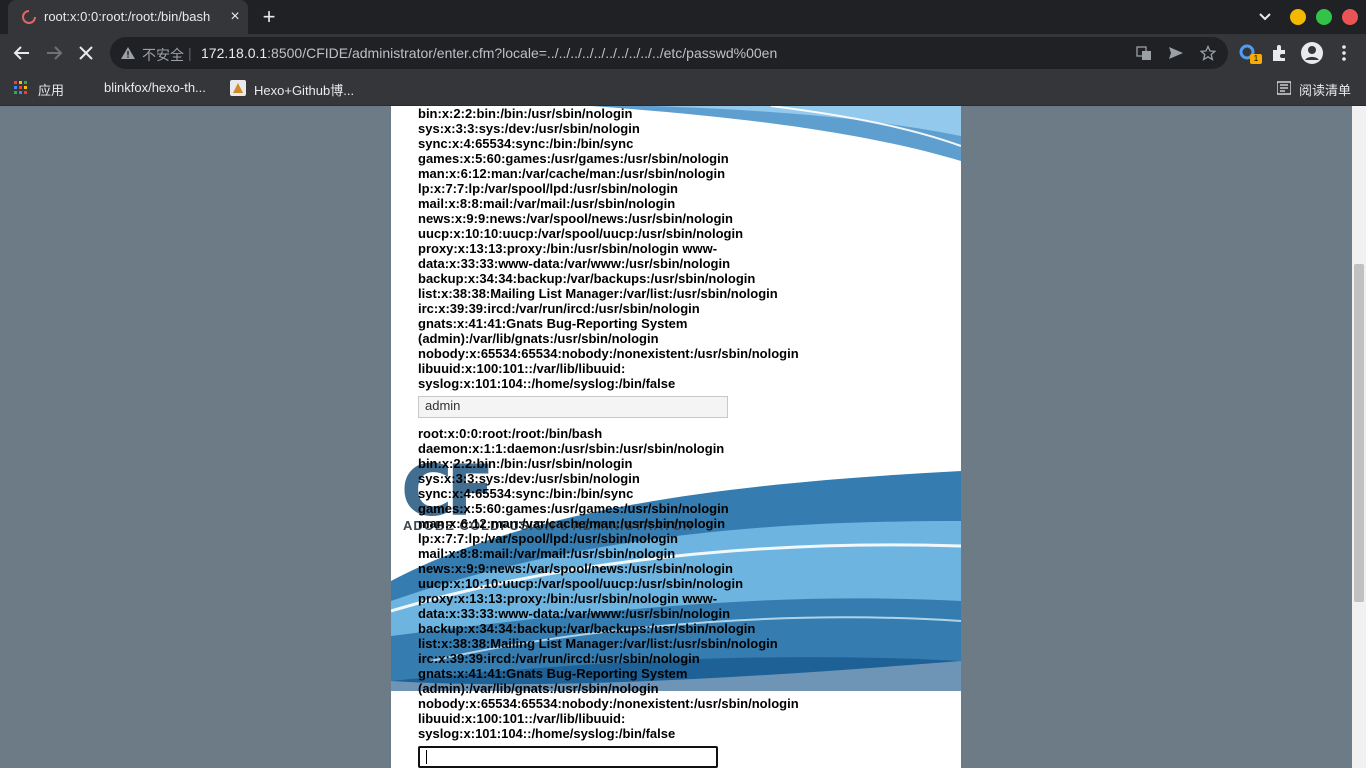 The image size is (1366, 768). What do you see at coordinates (568, 757) in the screenshot?
I see `password-field` at bounding box center [568, 757].